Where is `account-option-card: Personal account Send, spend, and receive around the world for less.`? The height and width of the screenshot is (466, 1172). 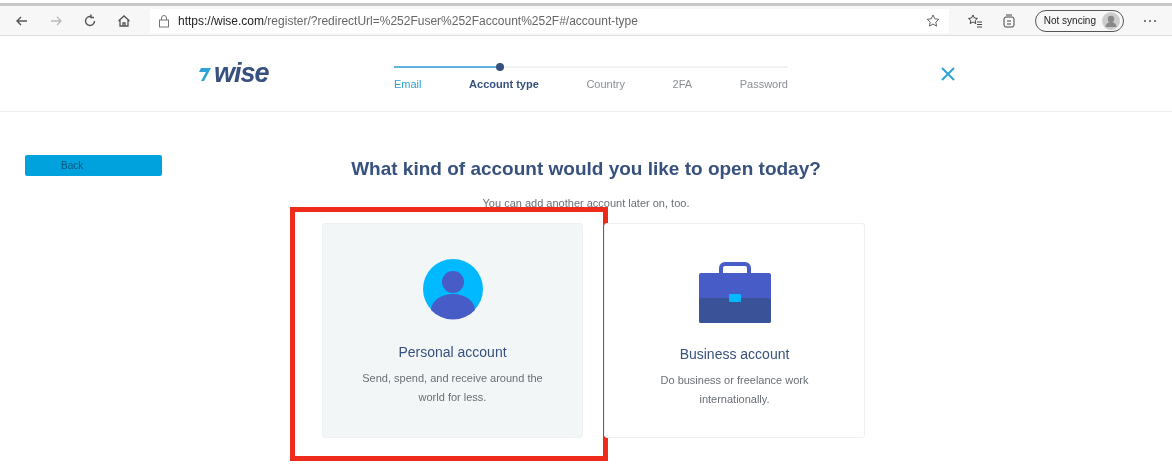
account-option-card: Personal account Send, spend, and receive around the world for less. is located at coordinates (452, 331).